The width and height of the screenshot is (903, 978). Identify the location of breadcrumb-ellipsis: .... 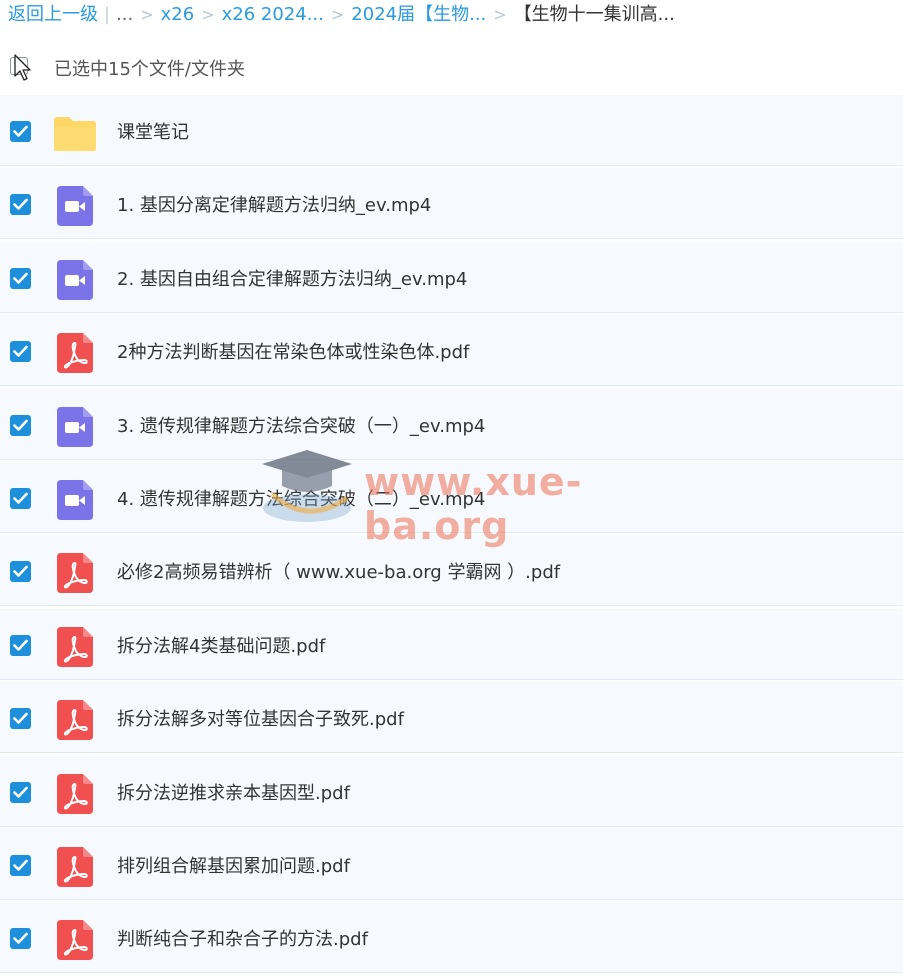
(124, 15).